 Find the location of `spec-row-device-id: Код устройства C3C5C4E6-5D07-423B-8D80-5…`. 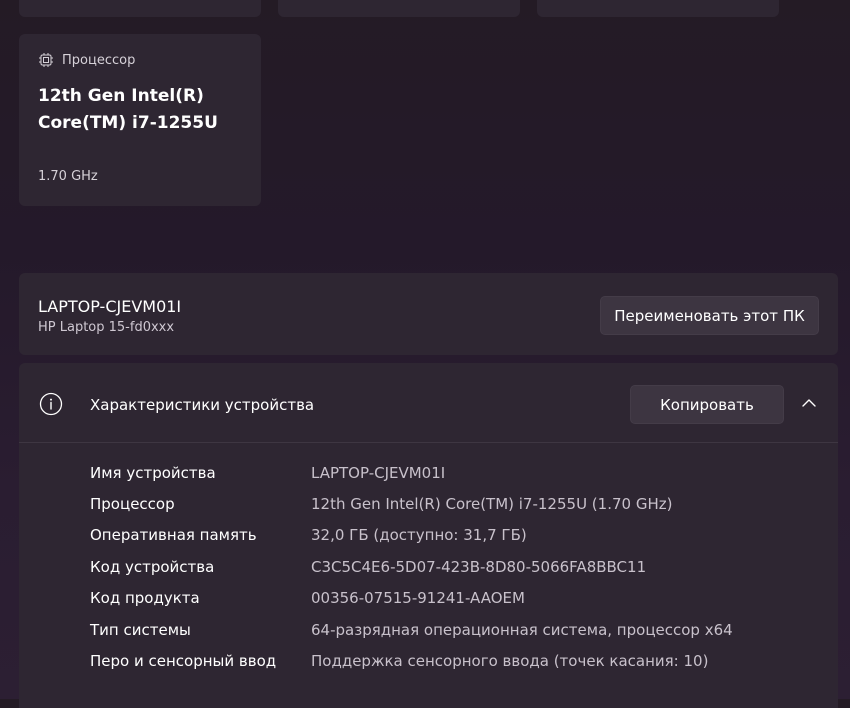

spec-row-device-id: Код устройства C3C5C4E6-5D07-423B-8D80-5… is located at coordinates (411, 566).